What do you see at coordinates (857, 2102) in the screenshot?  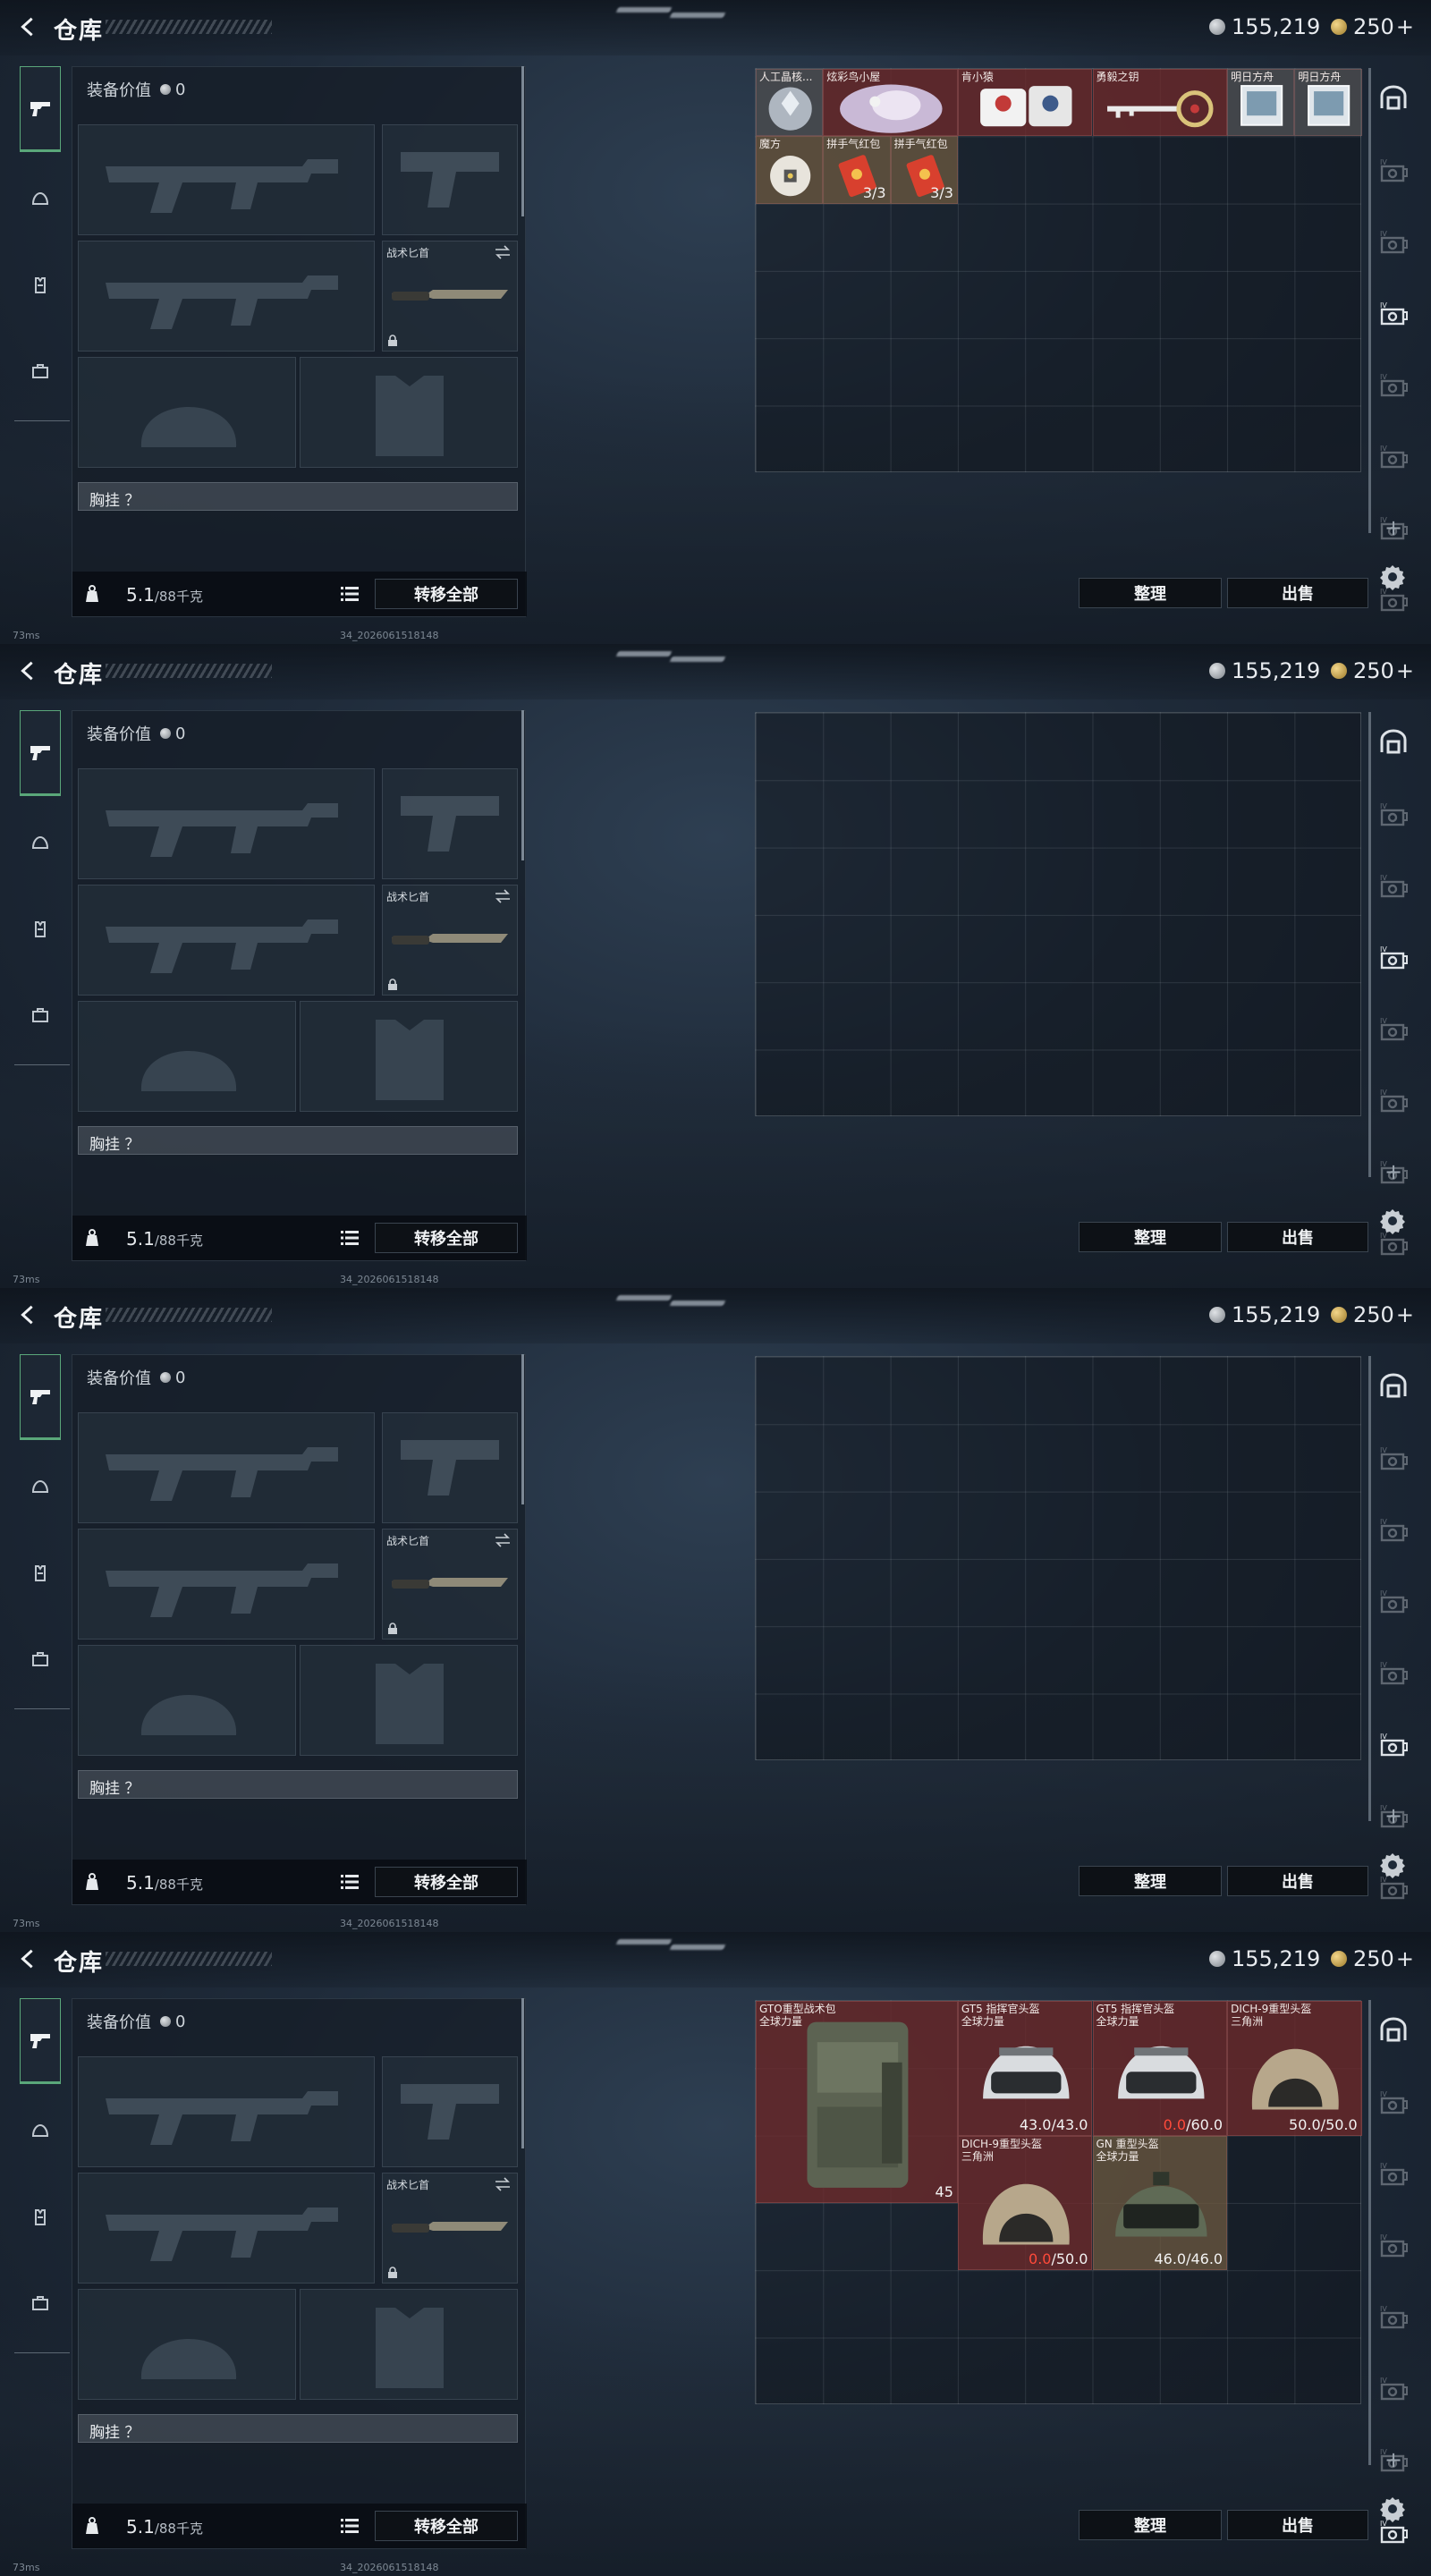 I see `inventory-item: GTO重型战术包 全球力量 45` at bounding box center [857, 2102].